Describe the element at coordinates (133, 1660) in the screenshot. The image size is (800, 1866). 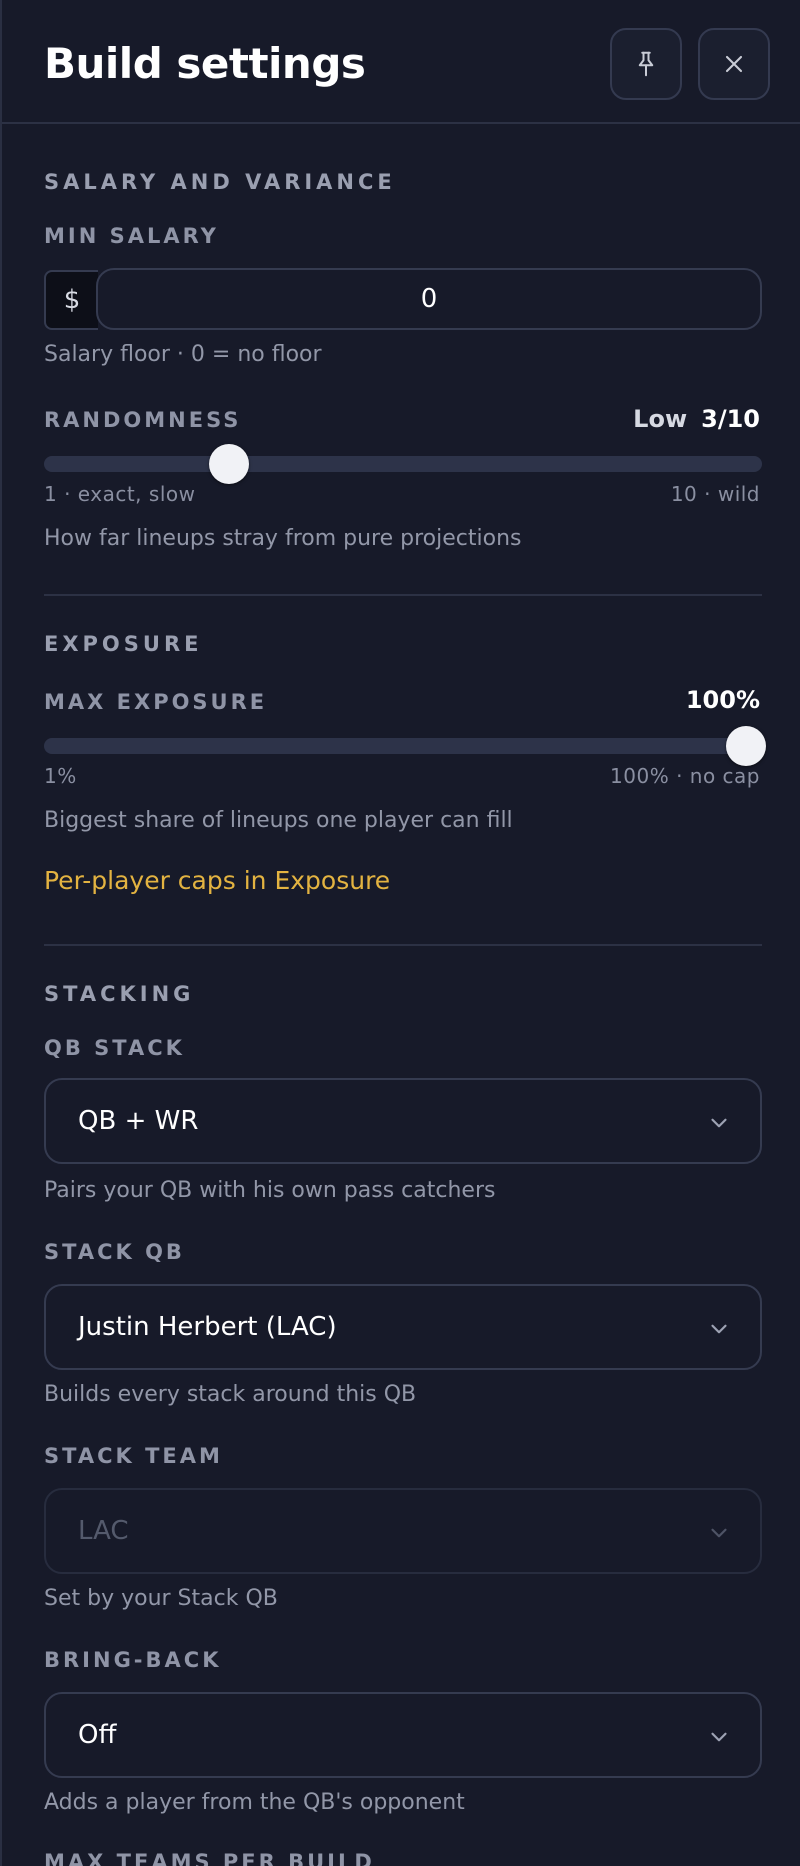
I see `bring-back-label: BRING-BACK` at that location.